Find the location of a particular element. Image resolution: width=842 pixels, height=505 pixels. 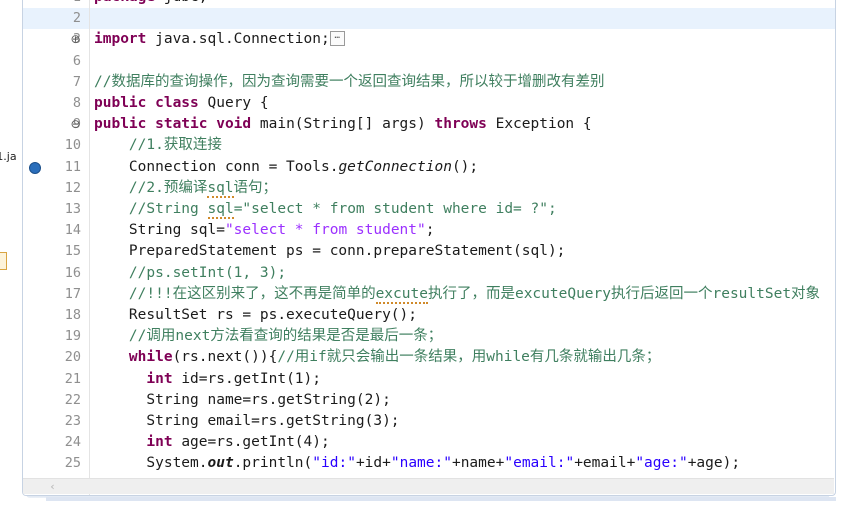

code-token: //1.获取连接 is located at coordinates (158, 145).